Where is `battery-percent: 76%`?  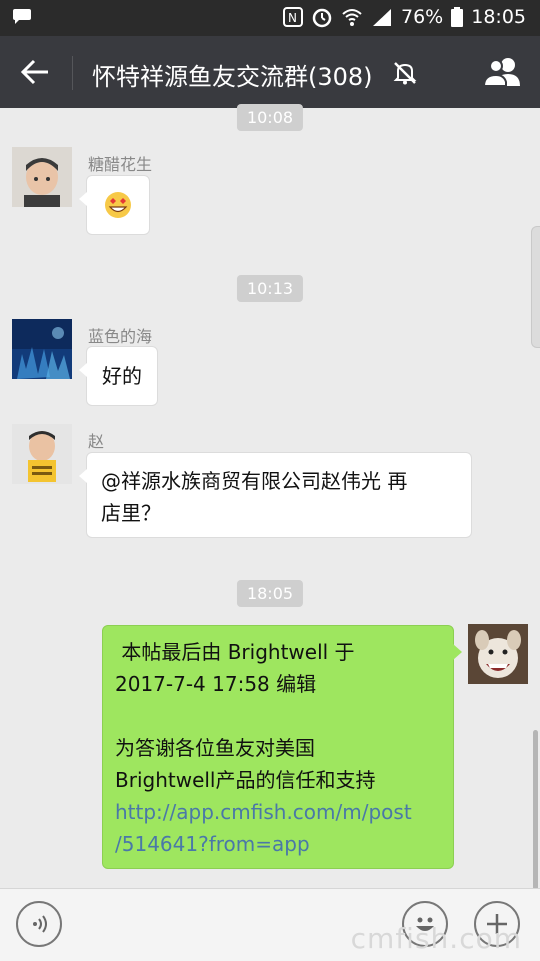 battery-percent: 76% is located at coordinates (422, 17).